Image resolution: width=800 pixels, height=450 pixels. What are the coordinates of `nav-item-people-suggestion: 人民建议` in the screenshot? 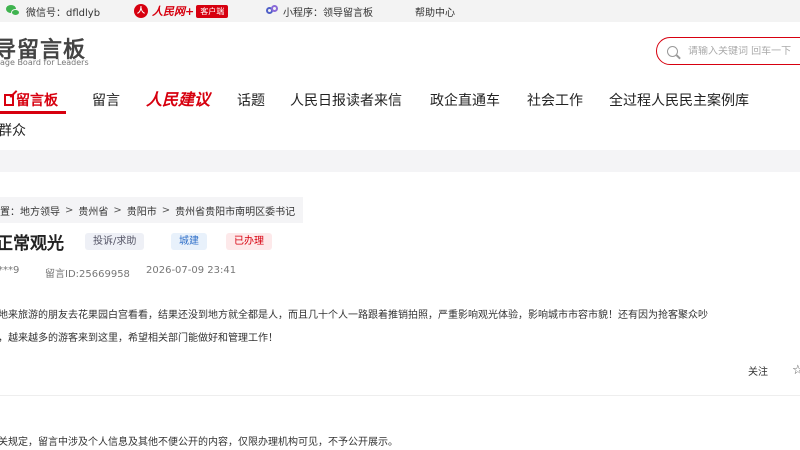 It's located at (178, 98).